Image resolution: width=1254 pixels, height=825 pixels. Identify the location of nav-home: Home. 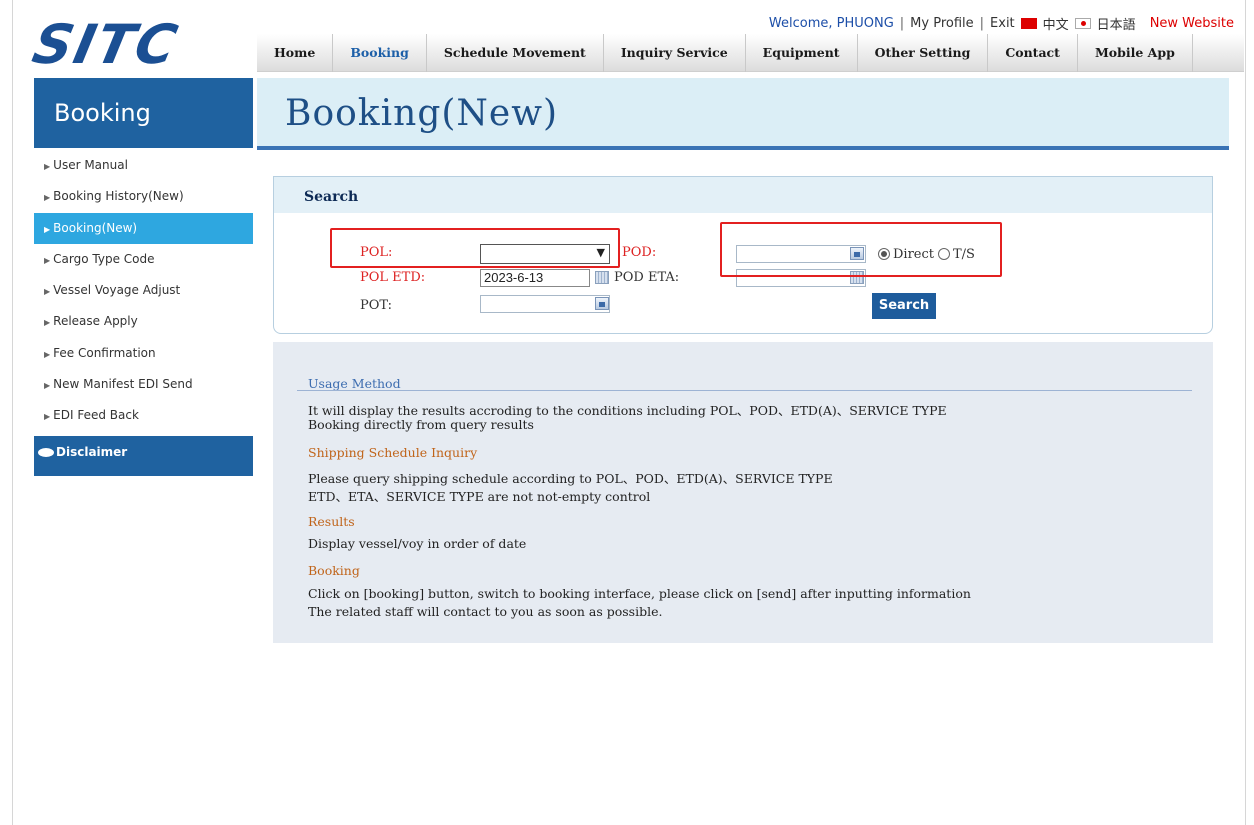
(295, 52).